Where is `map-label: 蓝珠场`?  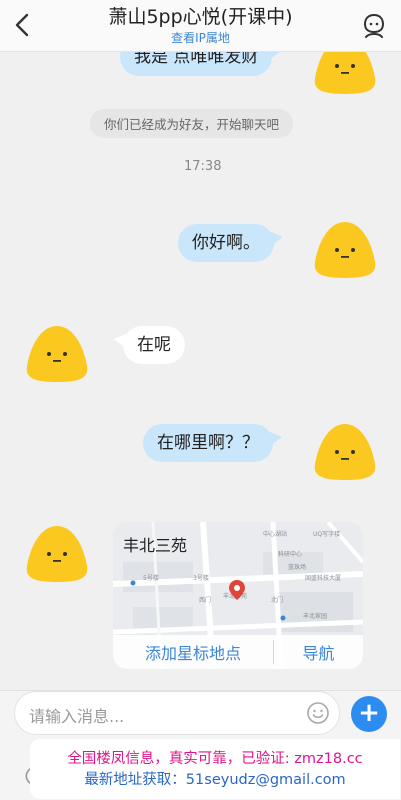
map-label: 蓝珠场 is located at coordinates (297, 567).